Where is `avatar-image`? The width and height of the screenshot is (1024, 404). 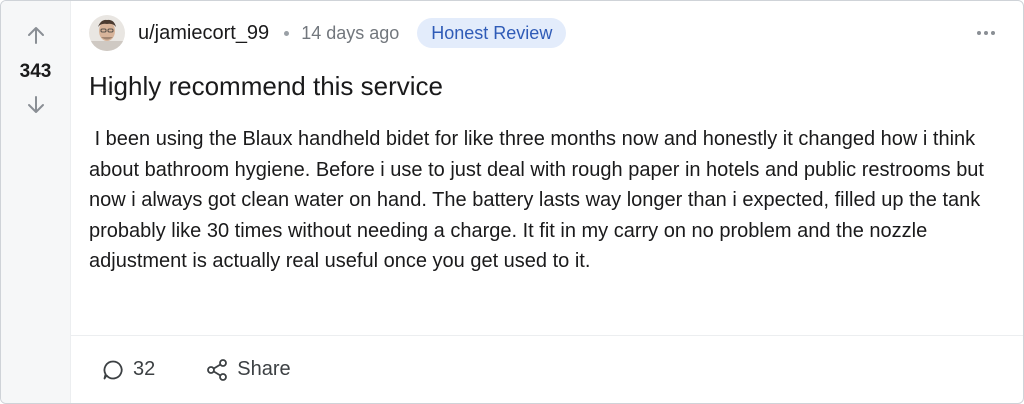
avatar-image is located at coordinates (107, 33).